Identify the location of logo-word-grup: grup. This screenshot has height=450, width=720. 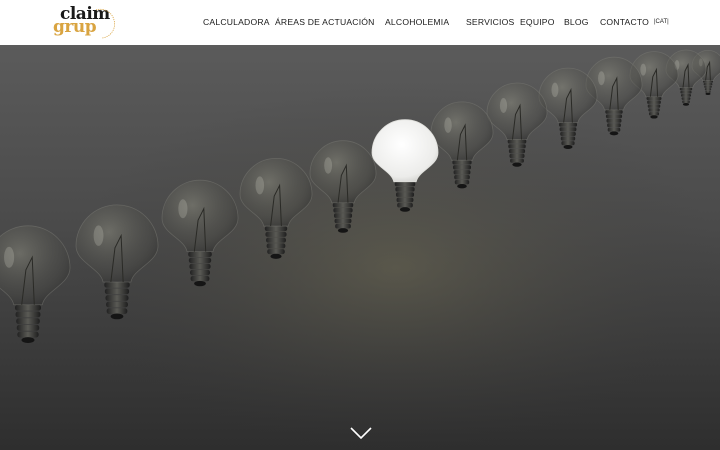
(75, 27).